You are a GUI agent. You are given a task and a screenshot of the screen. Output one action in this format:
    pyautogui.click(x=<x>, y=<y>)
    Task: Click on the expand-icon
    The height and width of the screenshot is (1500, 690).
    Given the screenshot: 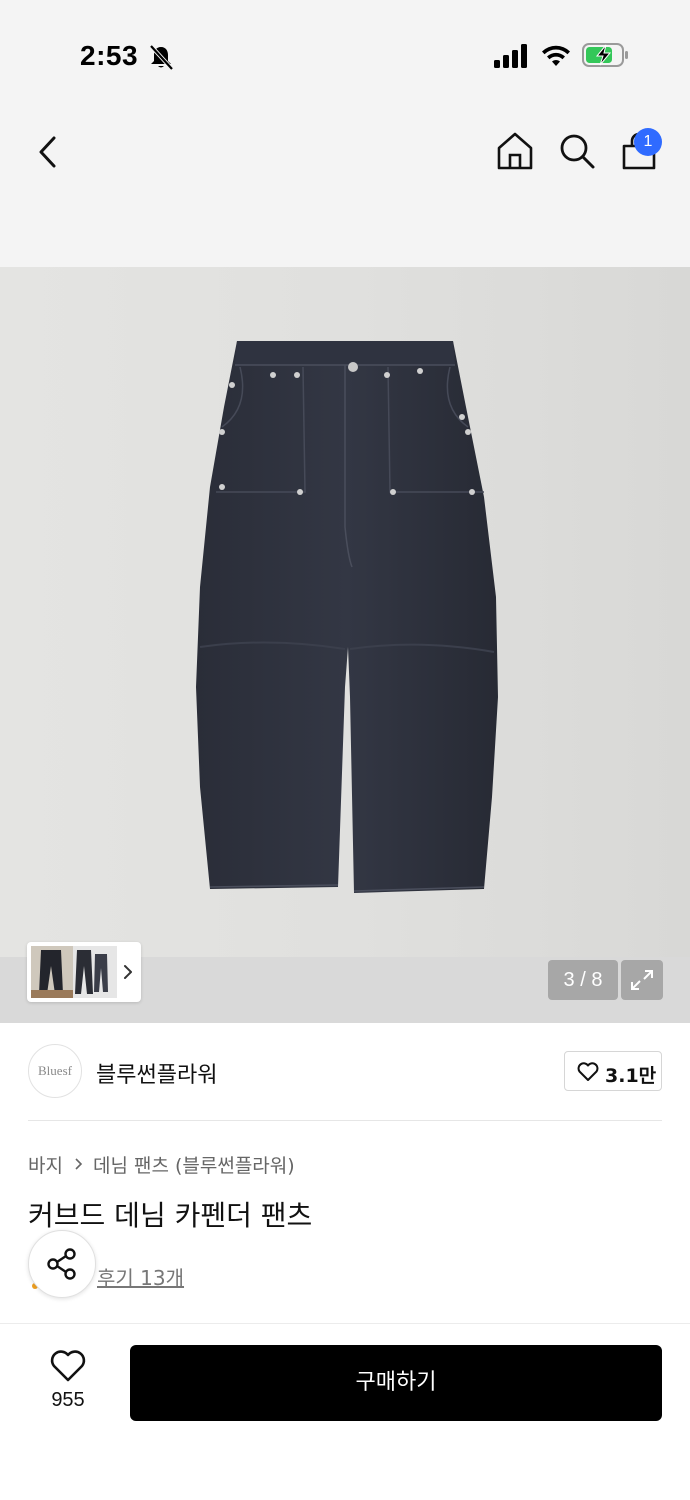 What is the action you would take?
    pyautogui.click(x=642, y=980)
    